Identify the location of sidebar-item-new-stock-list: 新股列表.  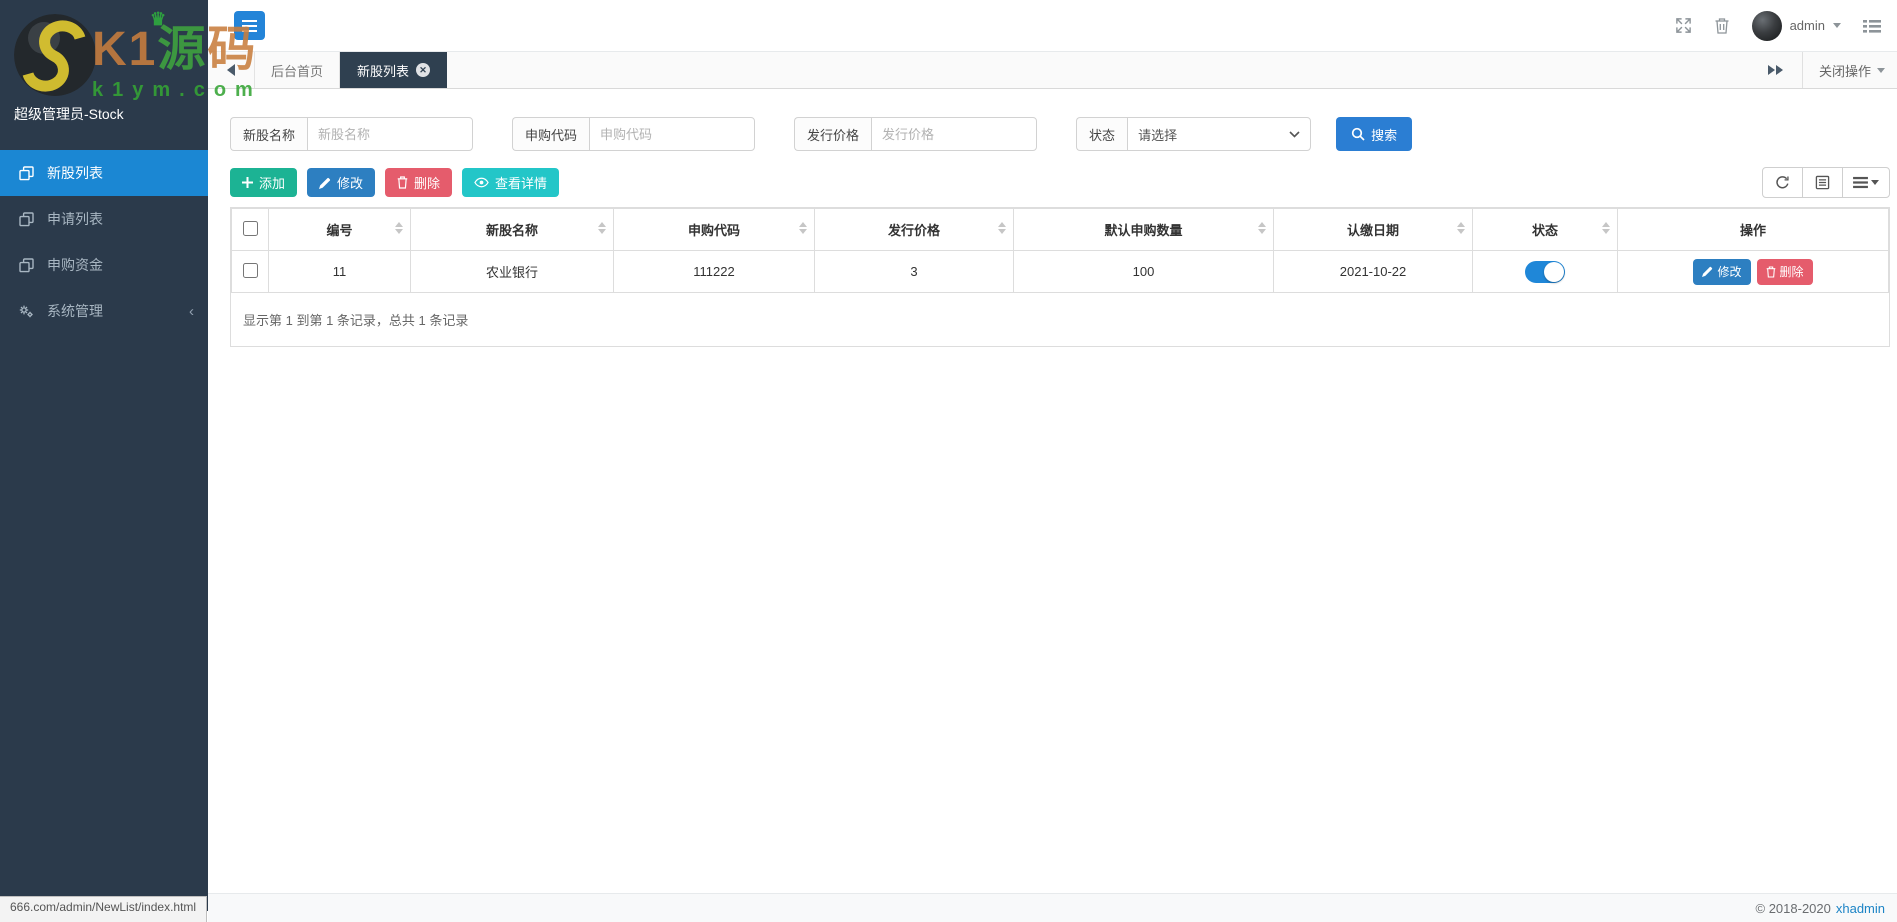
(104, 173).